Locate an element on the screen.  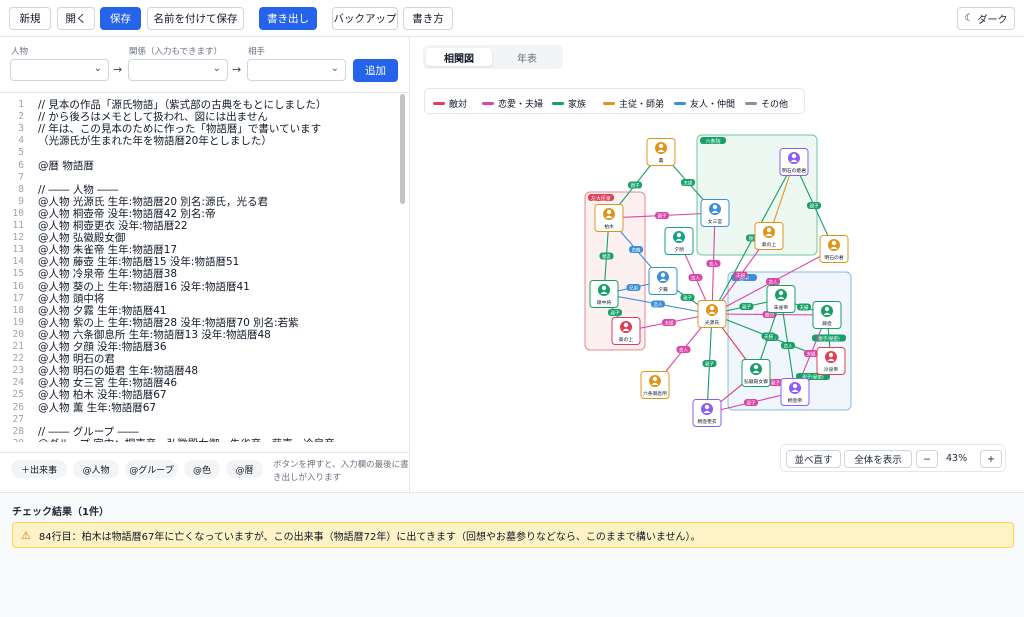
person-name: 桐壺更衣 is located at coordinates (706, 421).